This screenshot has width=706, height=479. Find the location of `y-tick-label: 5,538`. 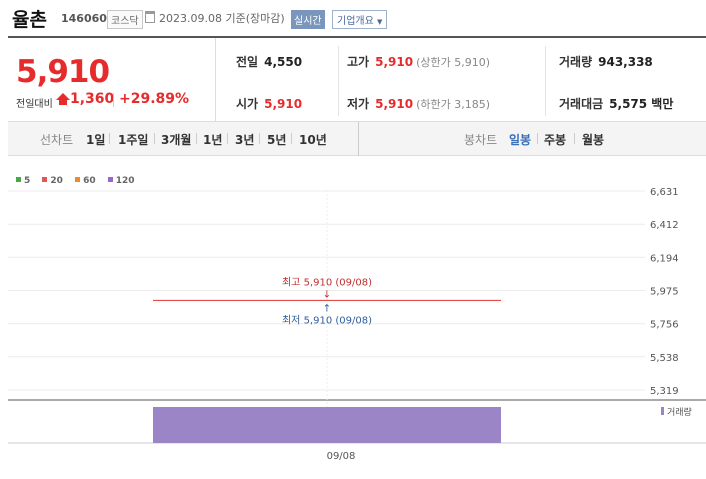

y-tick-label: 5,538 is located at coordinates (664, 358).